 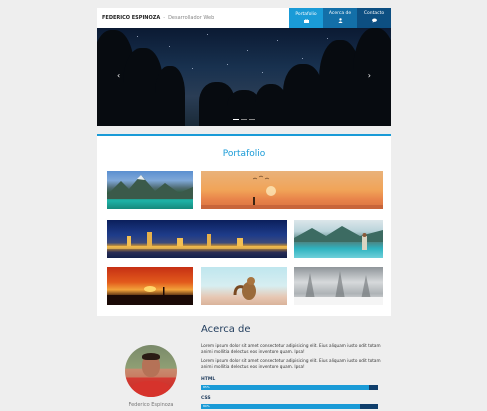 I want to click on skill-name-html: HTML, so click(x=208, y=379).